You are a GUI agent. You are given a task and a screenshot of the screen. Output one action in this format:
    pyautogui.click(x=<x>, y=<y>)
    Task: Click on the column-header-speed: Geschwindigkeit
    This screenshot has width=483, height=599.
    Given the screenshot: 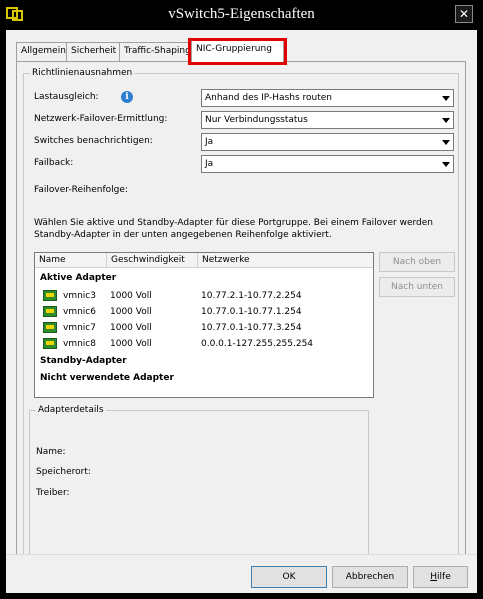 What is the action you would take?
    pyautogui.click(x=152, y=260)
    